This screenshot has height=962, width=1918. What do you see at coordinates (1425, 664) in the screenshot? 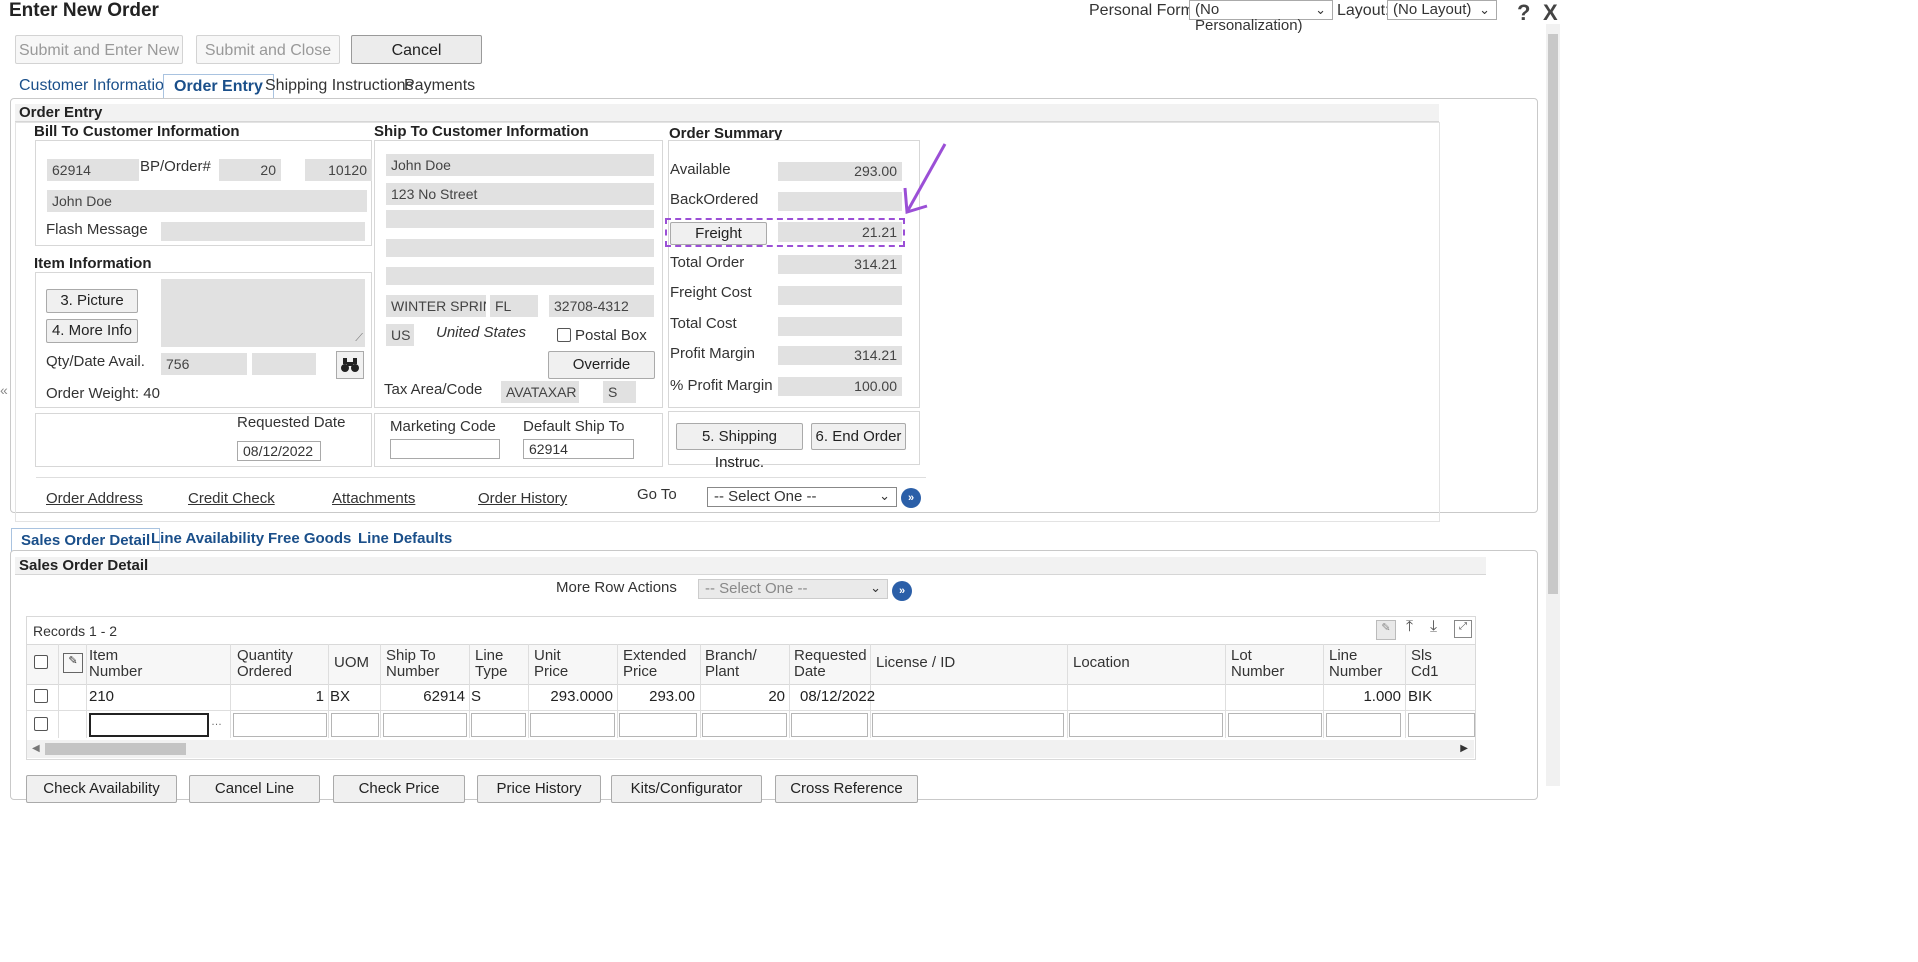
I see `column-header-sls-cd1: Sls Cd1` at bounding box center [1425, 664].